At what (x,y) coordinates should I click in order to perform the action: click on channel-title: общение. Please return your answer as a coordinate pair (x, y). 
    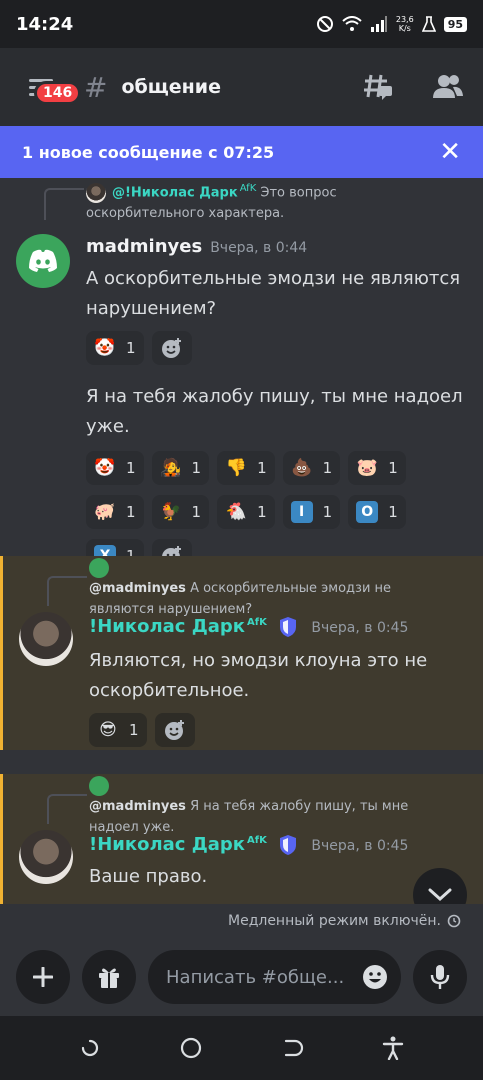
    Looking at the image, I should click on (171, 87).